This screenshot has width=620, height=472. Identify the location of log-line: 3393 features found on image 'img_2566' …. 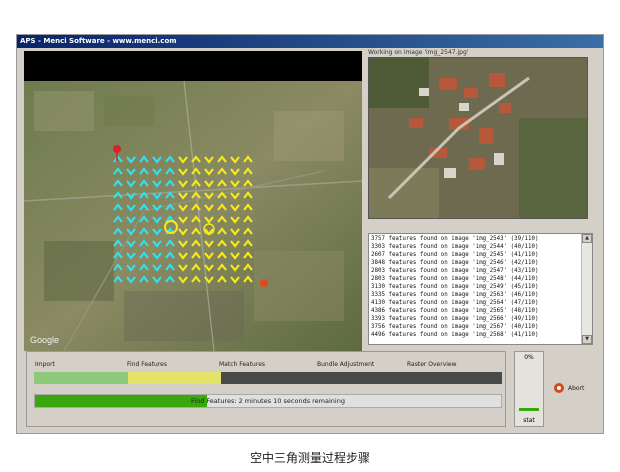
(455, 319).